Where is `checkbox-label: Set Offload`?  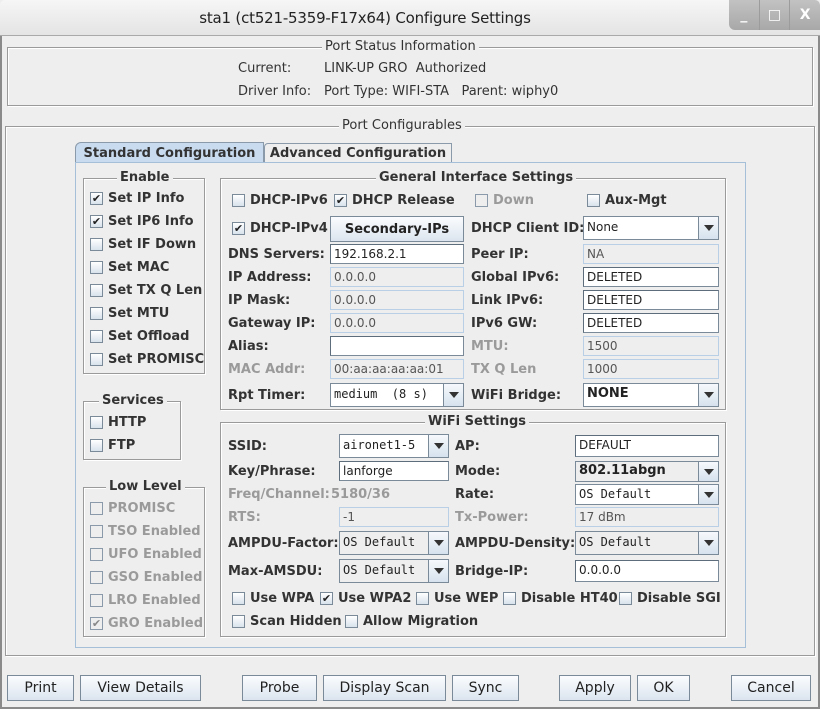 checkbox-label: Set Offload is located at coordinates (149, 336).